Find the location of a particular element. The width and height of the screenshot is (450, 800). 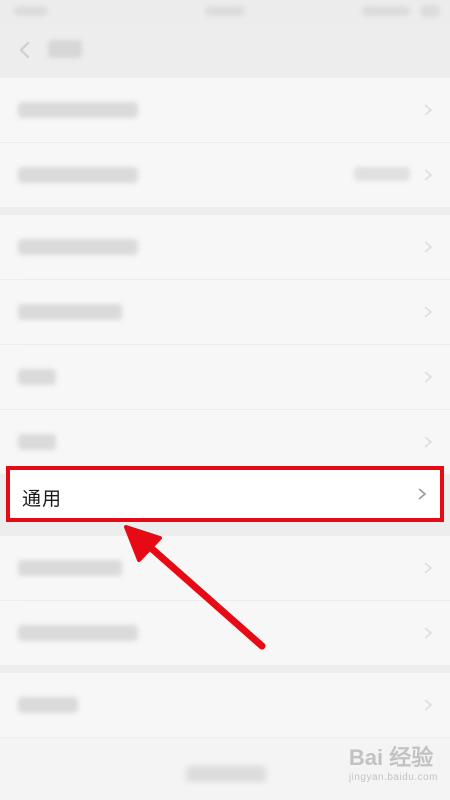

row-value is located at coordinates (382, 174).